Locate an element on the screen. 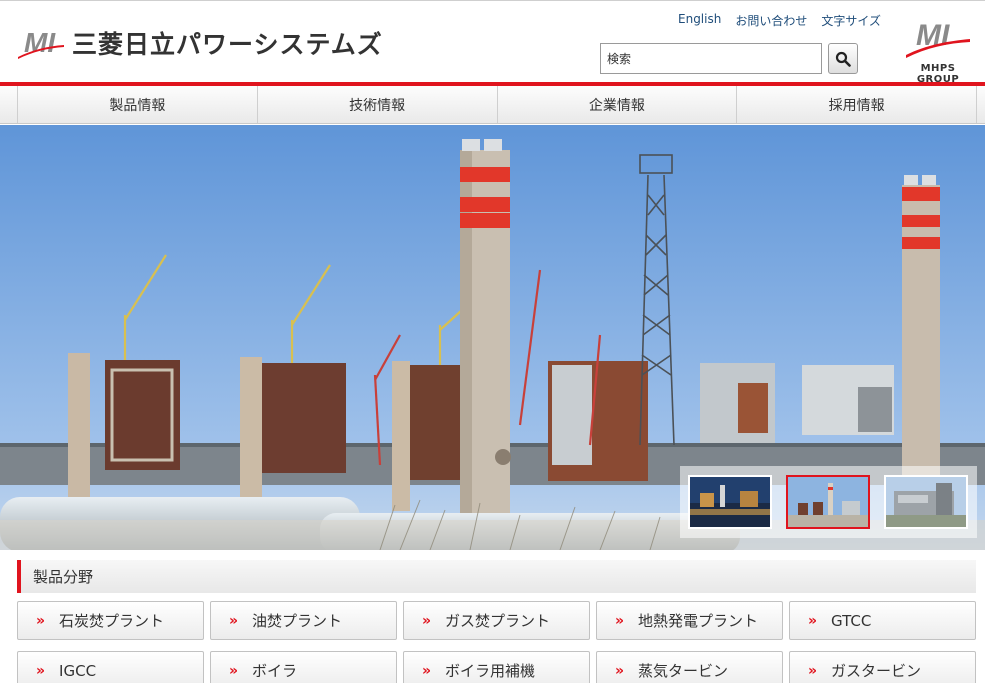 The image size is (985, 683). thumbnail-building-image is located at coordinates (926, 502).